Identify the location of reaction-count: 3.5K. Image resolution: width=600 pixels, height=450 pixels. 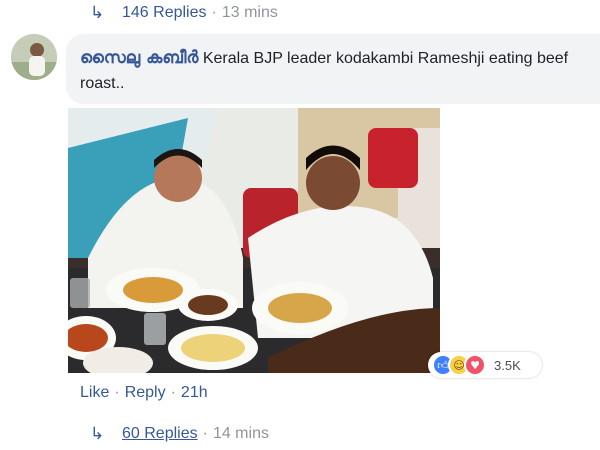
(507, 365).